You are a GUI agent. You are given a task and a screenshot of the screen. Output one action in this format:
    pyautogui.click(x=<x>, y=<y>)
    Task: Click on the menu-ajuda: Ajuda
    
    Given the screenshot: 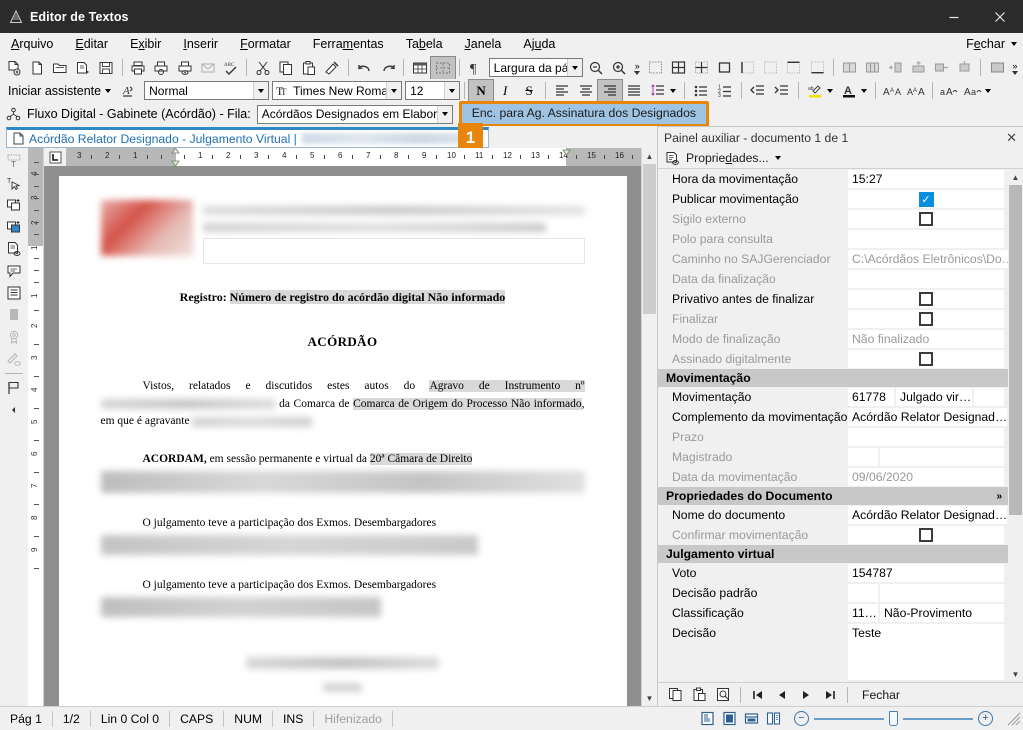 What is the action you would take?
    pyautogui.click(x=539, y=44)
    